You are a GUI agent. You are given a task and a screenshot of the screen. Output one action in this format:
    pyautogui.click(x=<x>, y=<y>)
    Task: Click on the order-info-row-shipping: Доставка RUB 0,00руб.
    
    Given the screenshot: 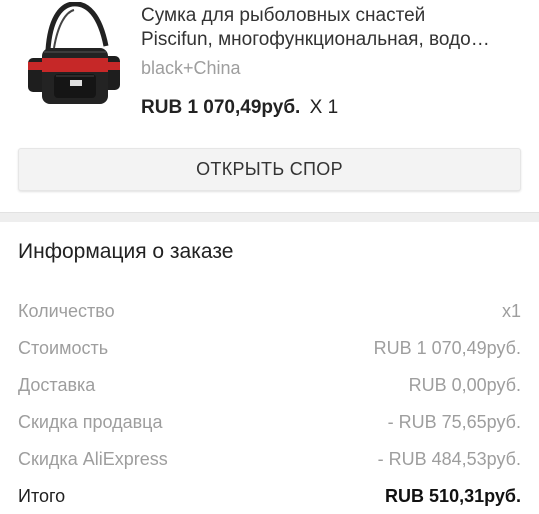 What is the action you would take?
    pyautogui.click(x=269, y=385)
    